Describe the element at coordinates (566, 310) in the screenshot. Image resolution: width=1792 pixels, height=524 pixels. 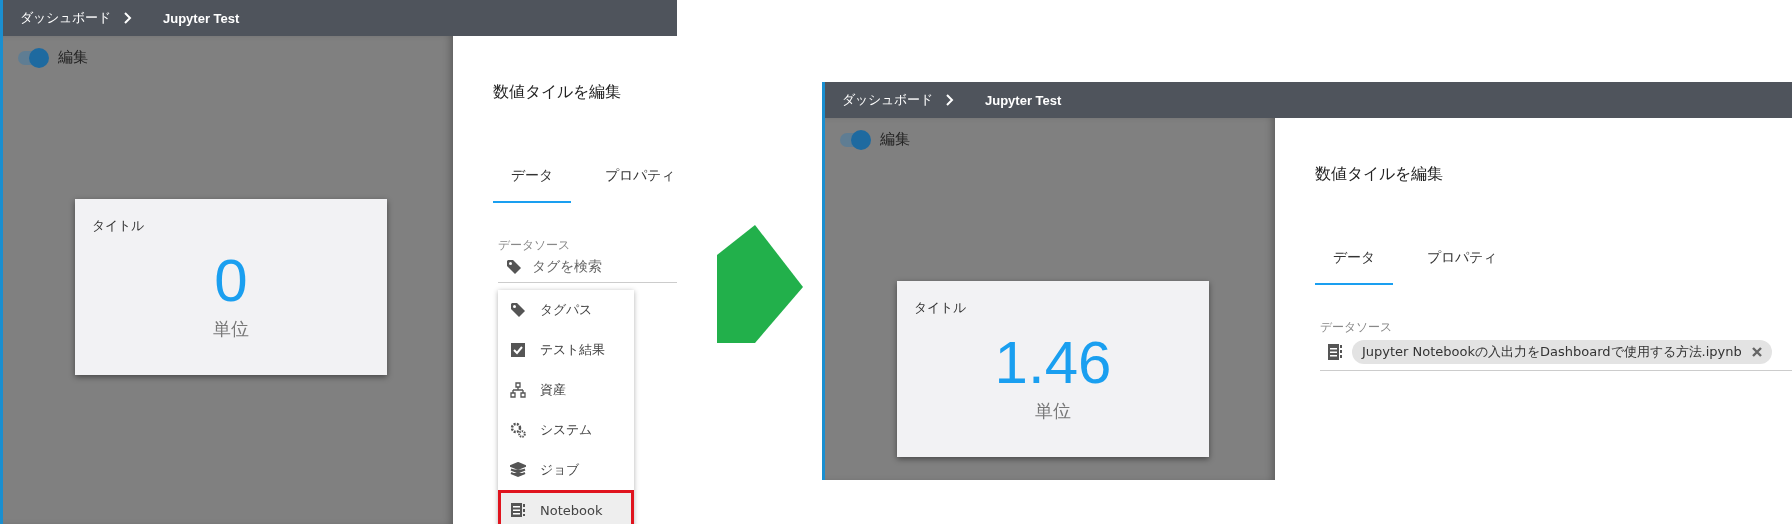
I see `menu-item: タグパス` at that location.